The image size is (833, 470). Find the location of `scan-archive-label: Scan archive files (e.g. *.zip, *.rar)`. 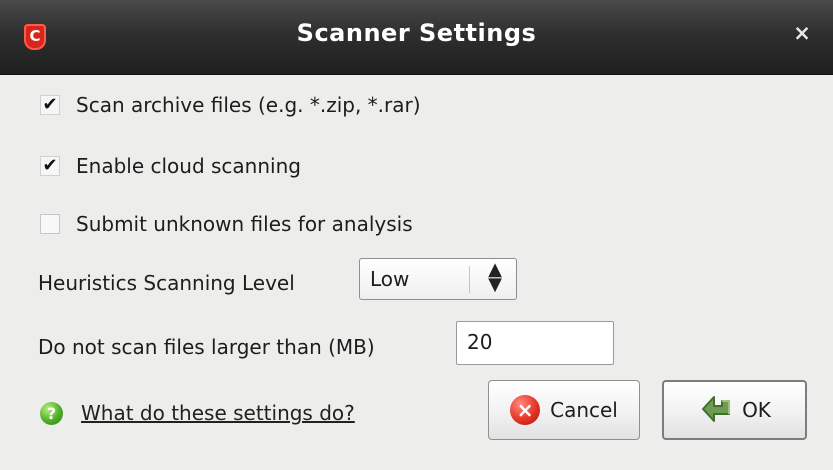

scan-archive-label: Scan archive files (e.g. *.zip, *.rar) is located at coordinates (248, 105).